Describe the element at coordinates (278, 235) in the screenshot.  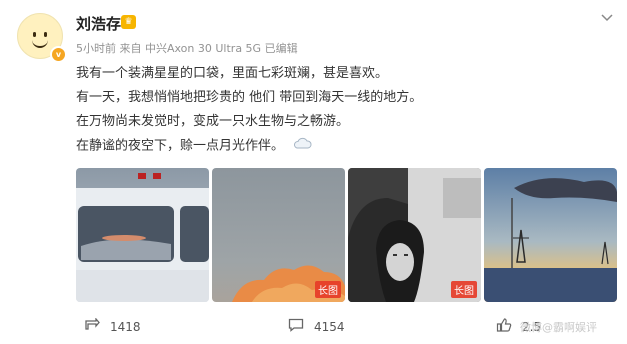
I see `post-image-2: 长图` at that location.